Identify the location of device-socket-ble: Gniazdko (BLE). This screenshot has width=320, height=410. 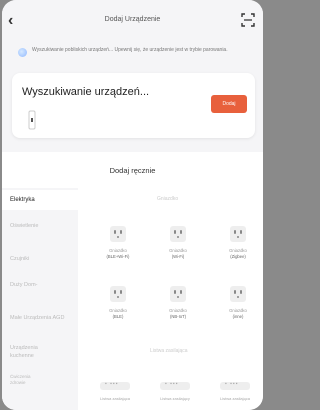
(118, 310).